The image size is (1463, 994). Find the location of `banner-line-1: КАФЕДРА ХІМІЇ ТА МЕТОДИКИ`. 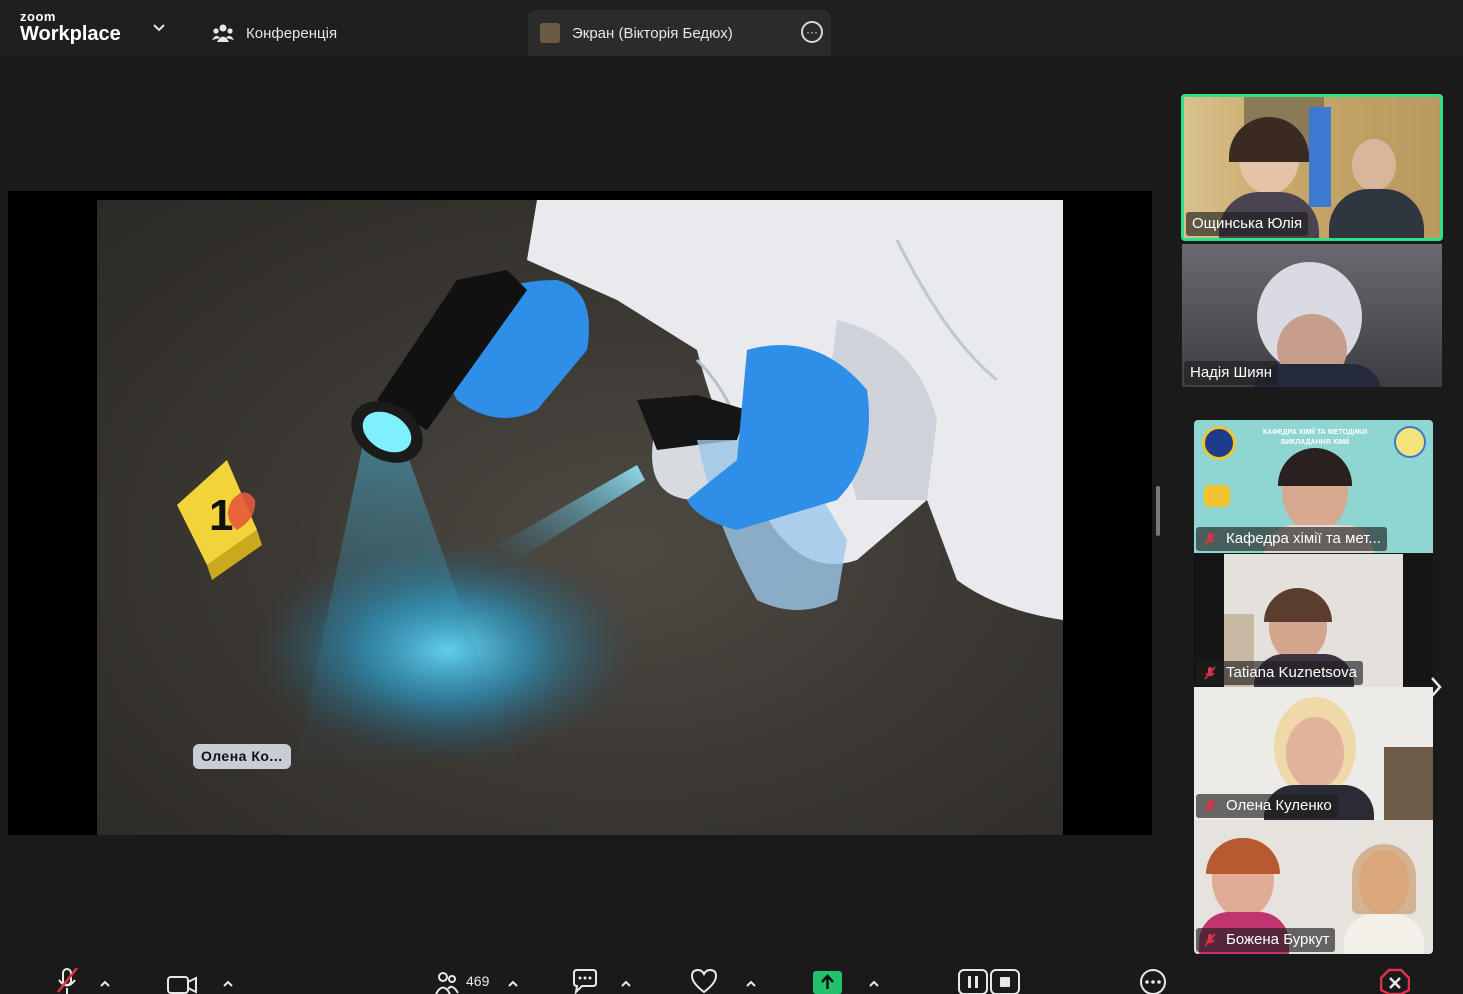

banner-line-1: КАФЕДРА ХІМІЇ ТА МЕТОДИКИ is located at coordinates (1315, 432).